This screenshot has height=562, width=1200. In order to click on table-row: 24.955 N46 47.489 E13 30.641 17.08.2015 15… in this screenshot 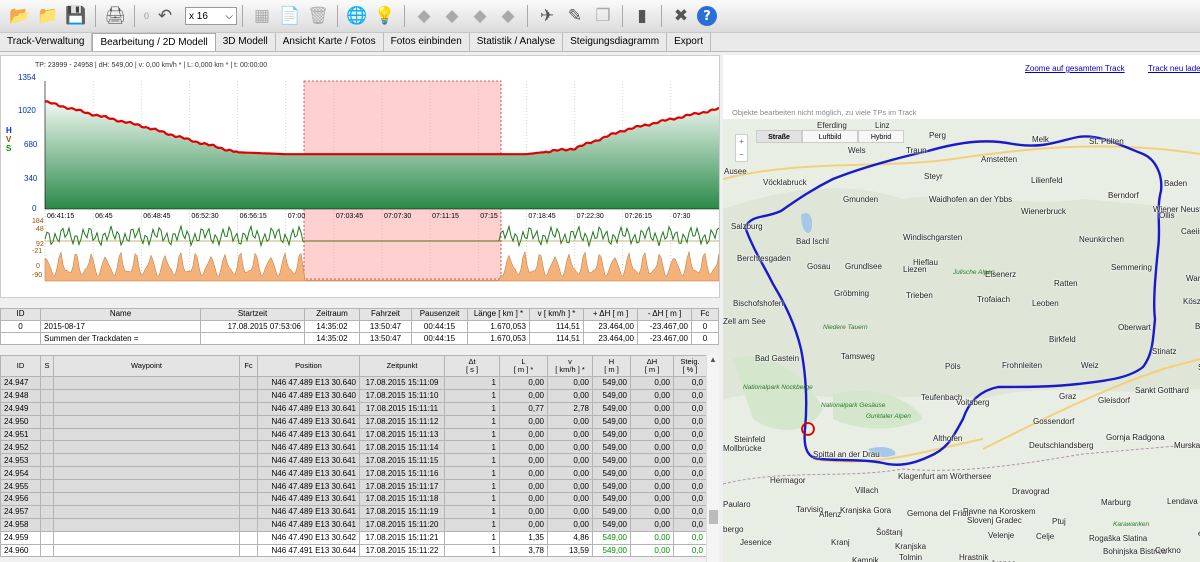, I will do `click(353, 486)`.